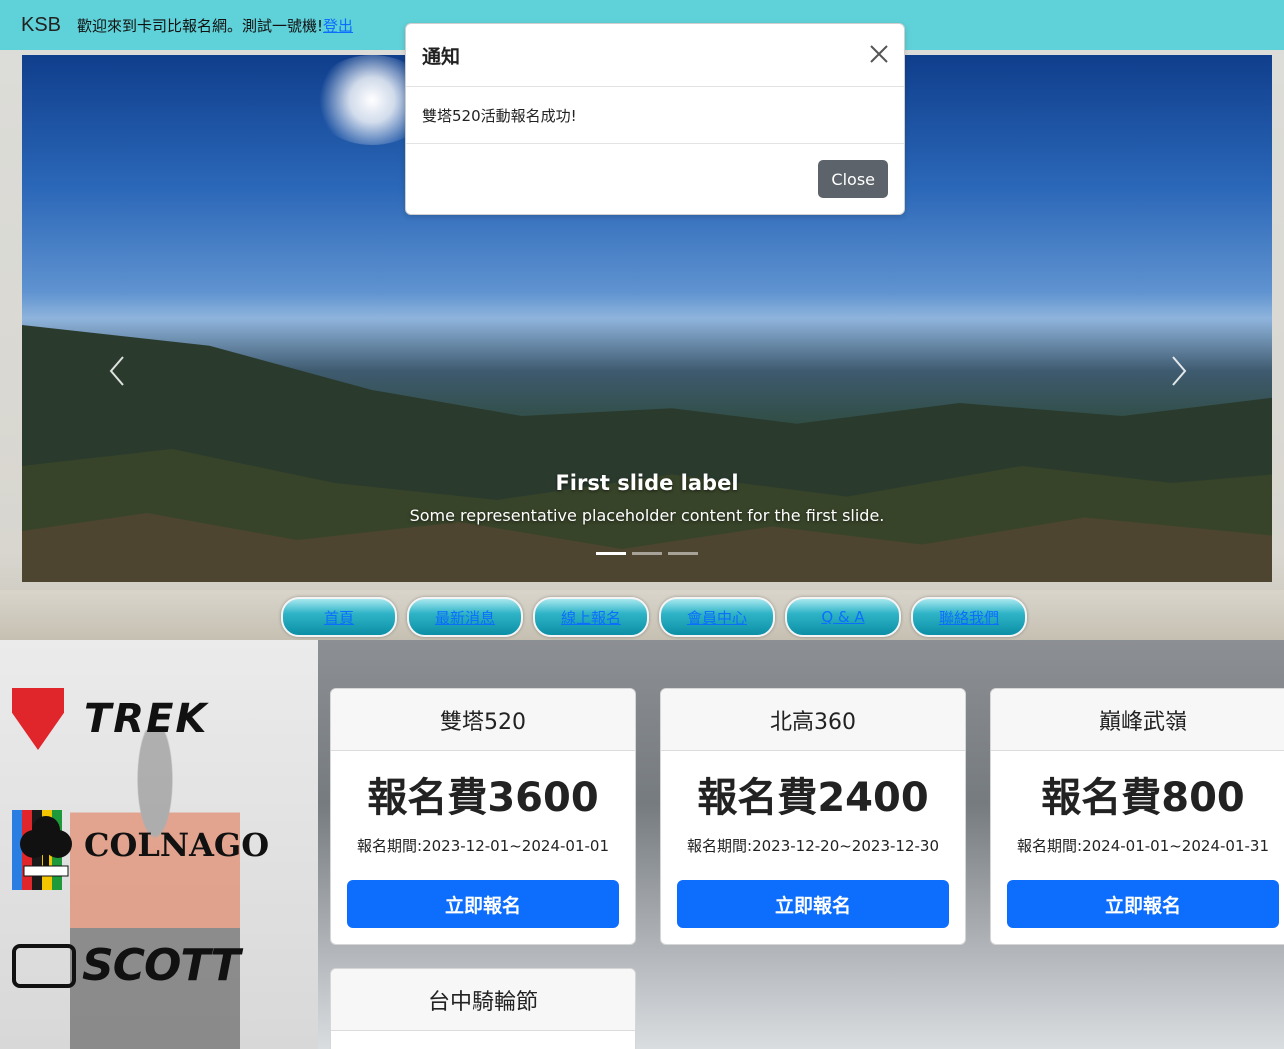 This screenshot has height=1049, width=1284. Describe the element at coordinates (465, 617) in the screenshot. I see `menu-news: 最新消息` at that location.